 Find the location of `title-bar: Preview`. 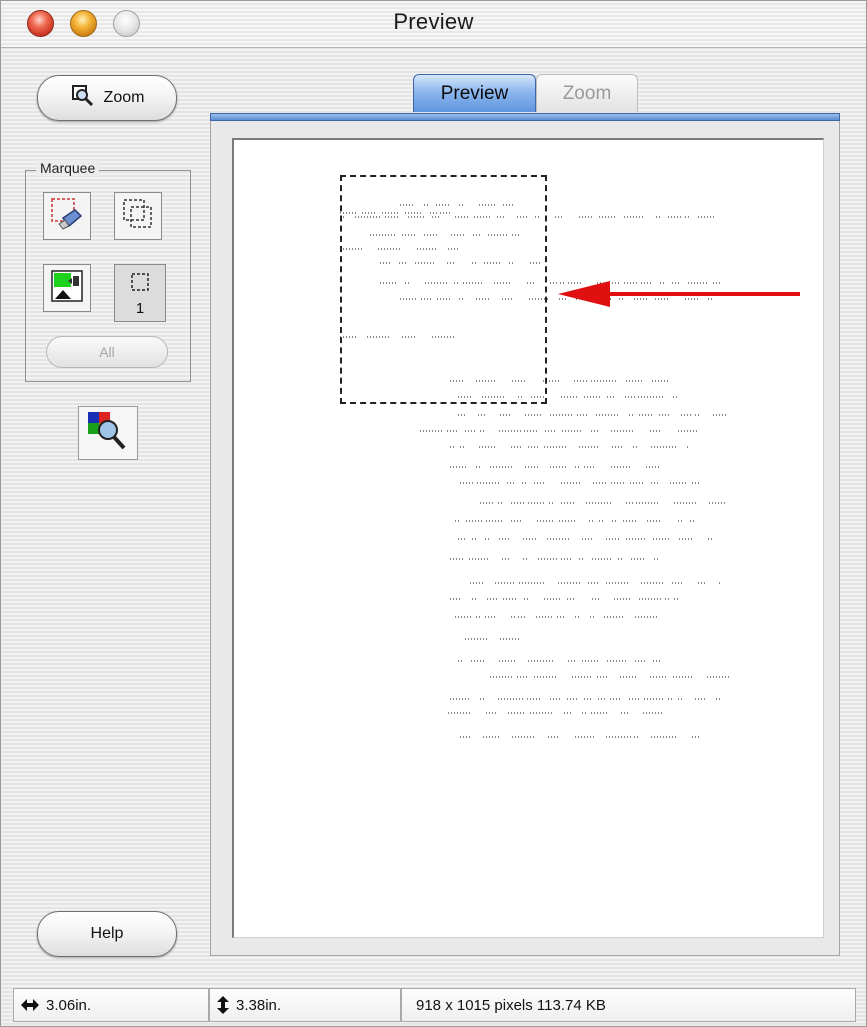

title-bar: Preview is located at coordinates (433, 24).